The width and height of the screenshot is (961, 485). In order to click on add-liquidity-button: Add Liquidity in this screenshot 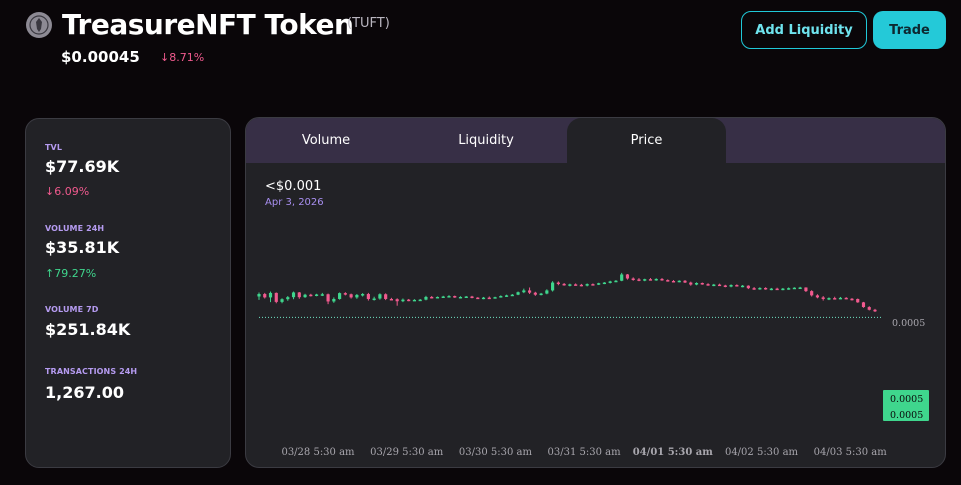, I will do `click(804, 30)`.